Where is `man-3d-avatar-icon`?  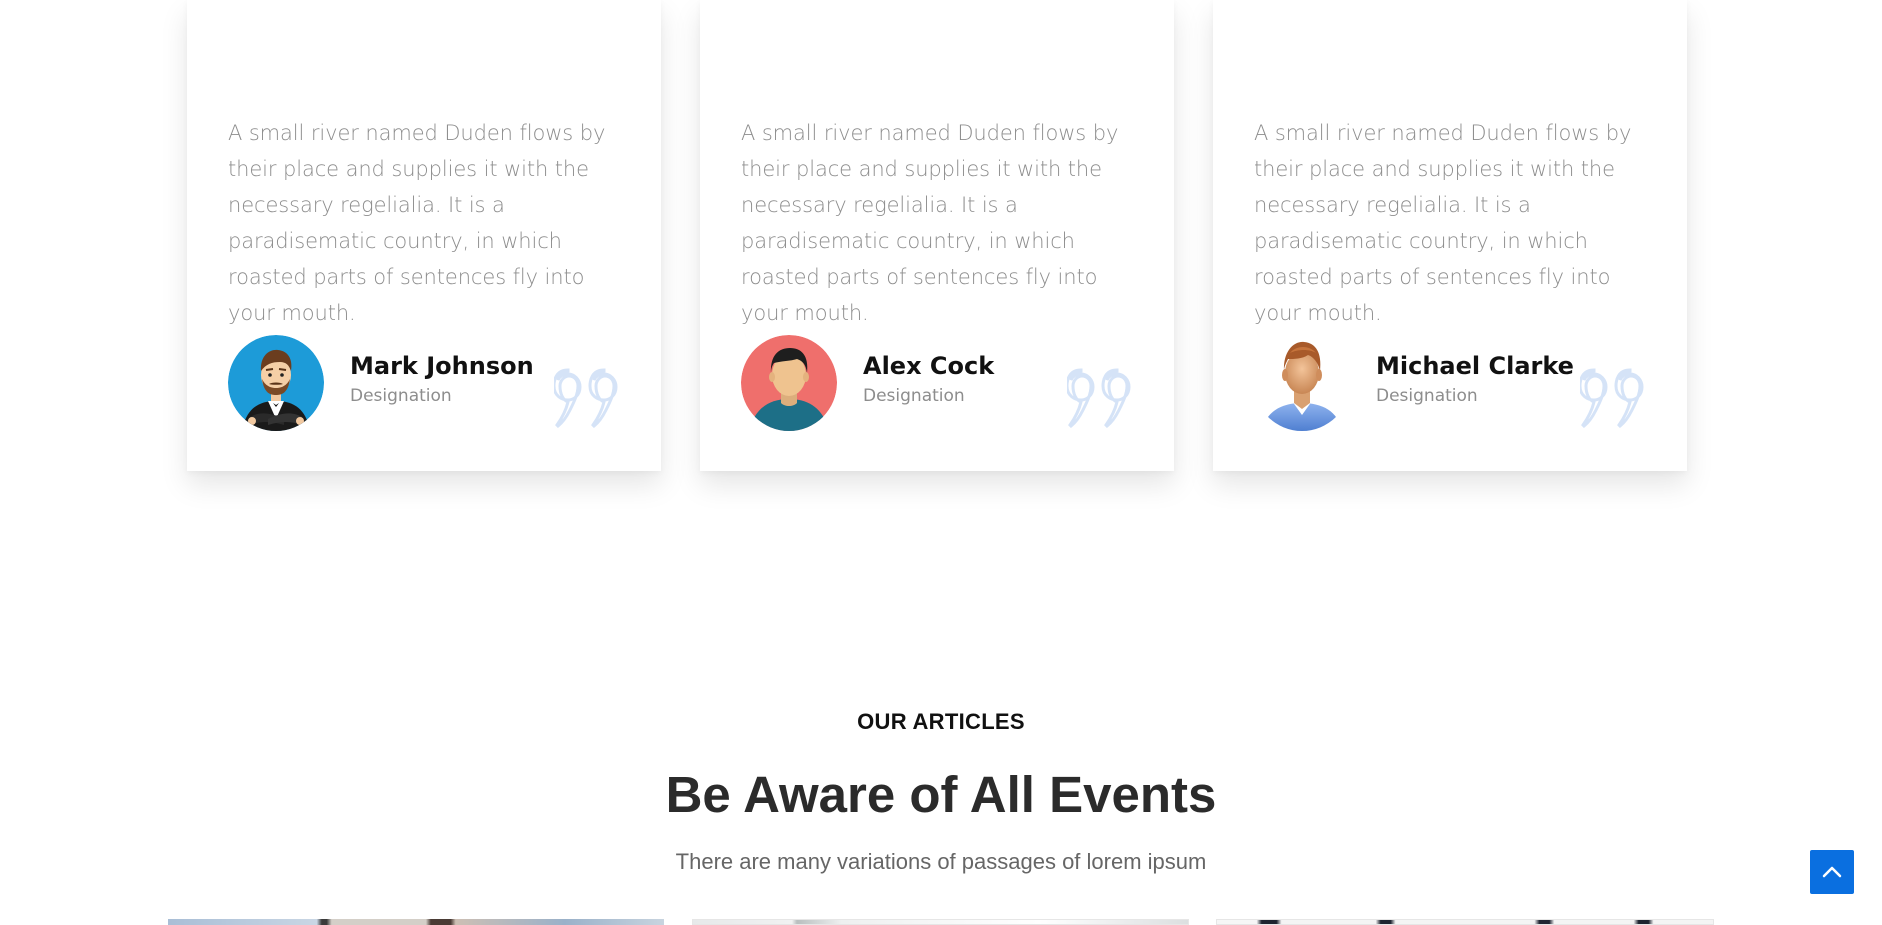
man-3d-avatar-icon is located at coordinates (1302, 386).